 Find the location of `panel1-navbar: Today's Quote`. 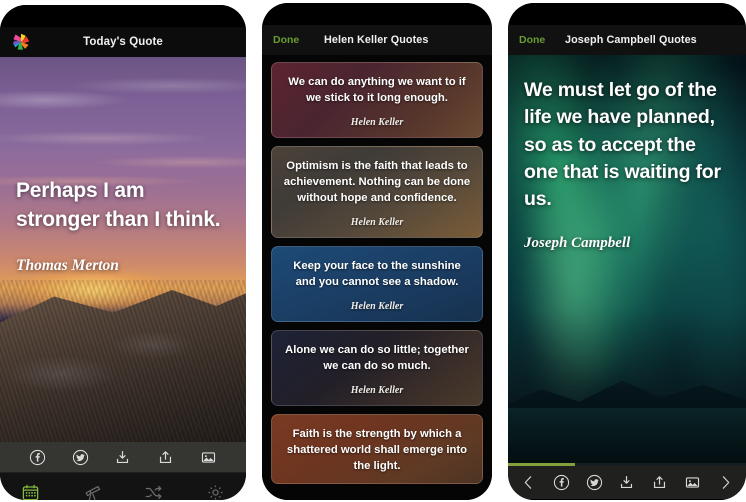

panel1-navbar: Today's Quote is located at coordinates (123, 42).